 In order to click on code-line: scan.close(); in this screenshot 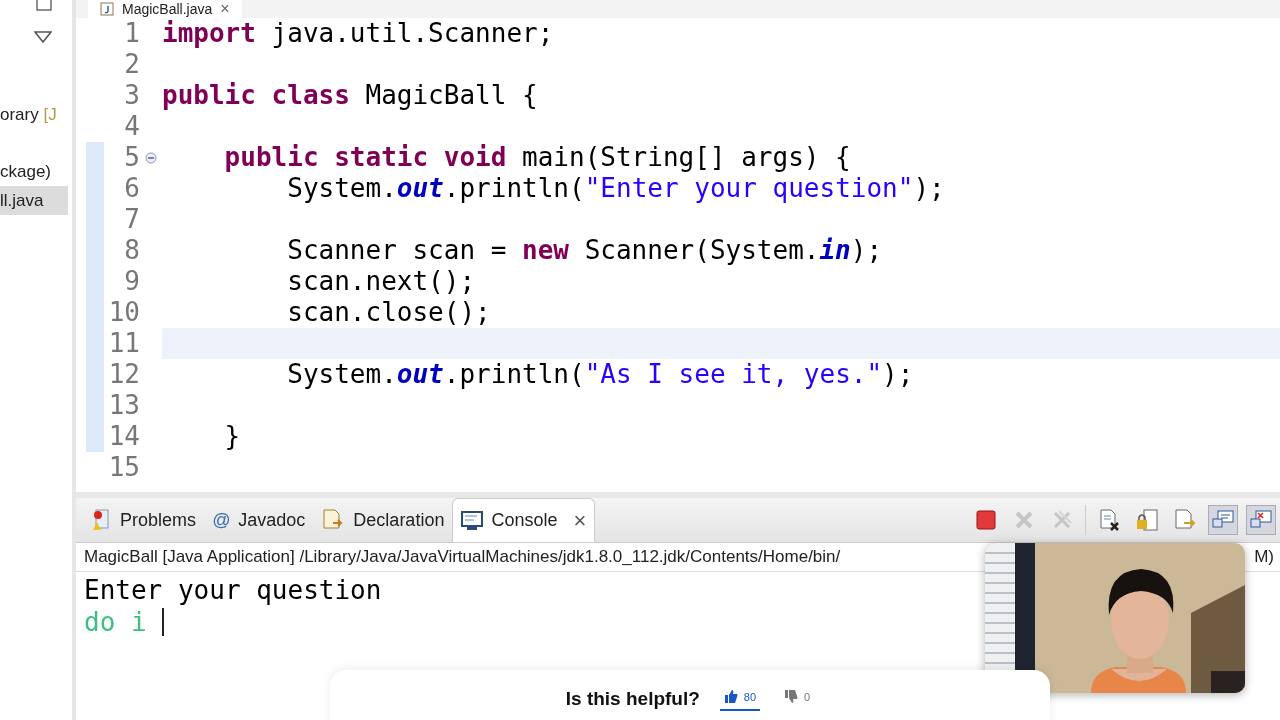, I will do `click(388, 312)`.